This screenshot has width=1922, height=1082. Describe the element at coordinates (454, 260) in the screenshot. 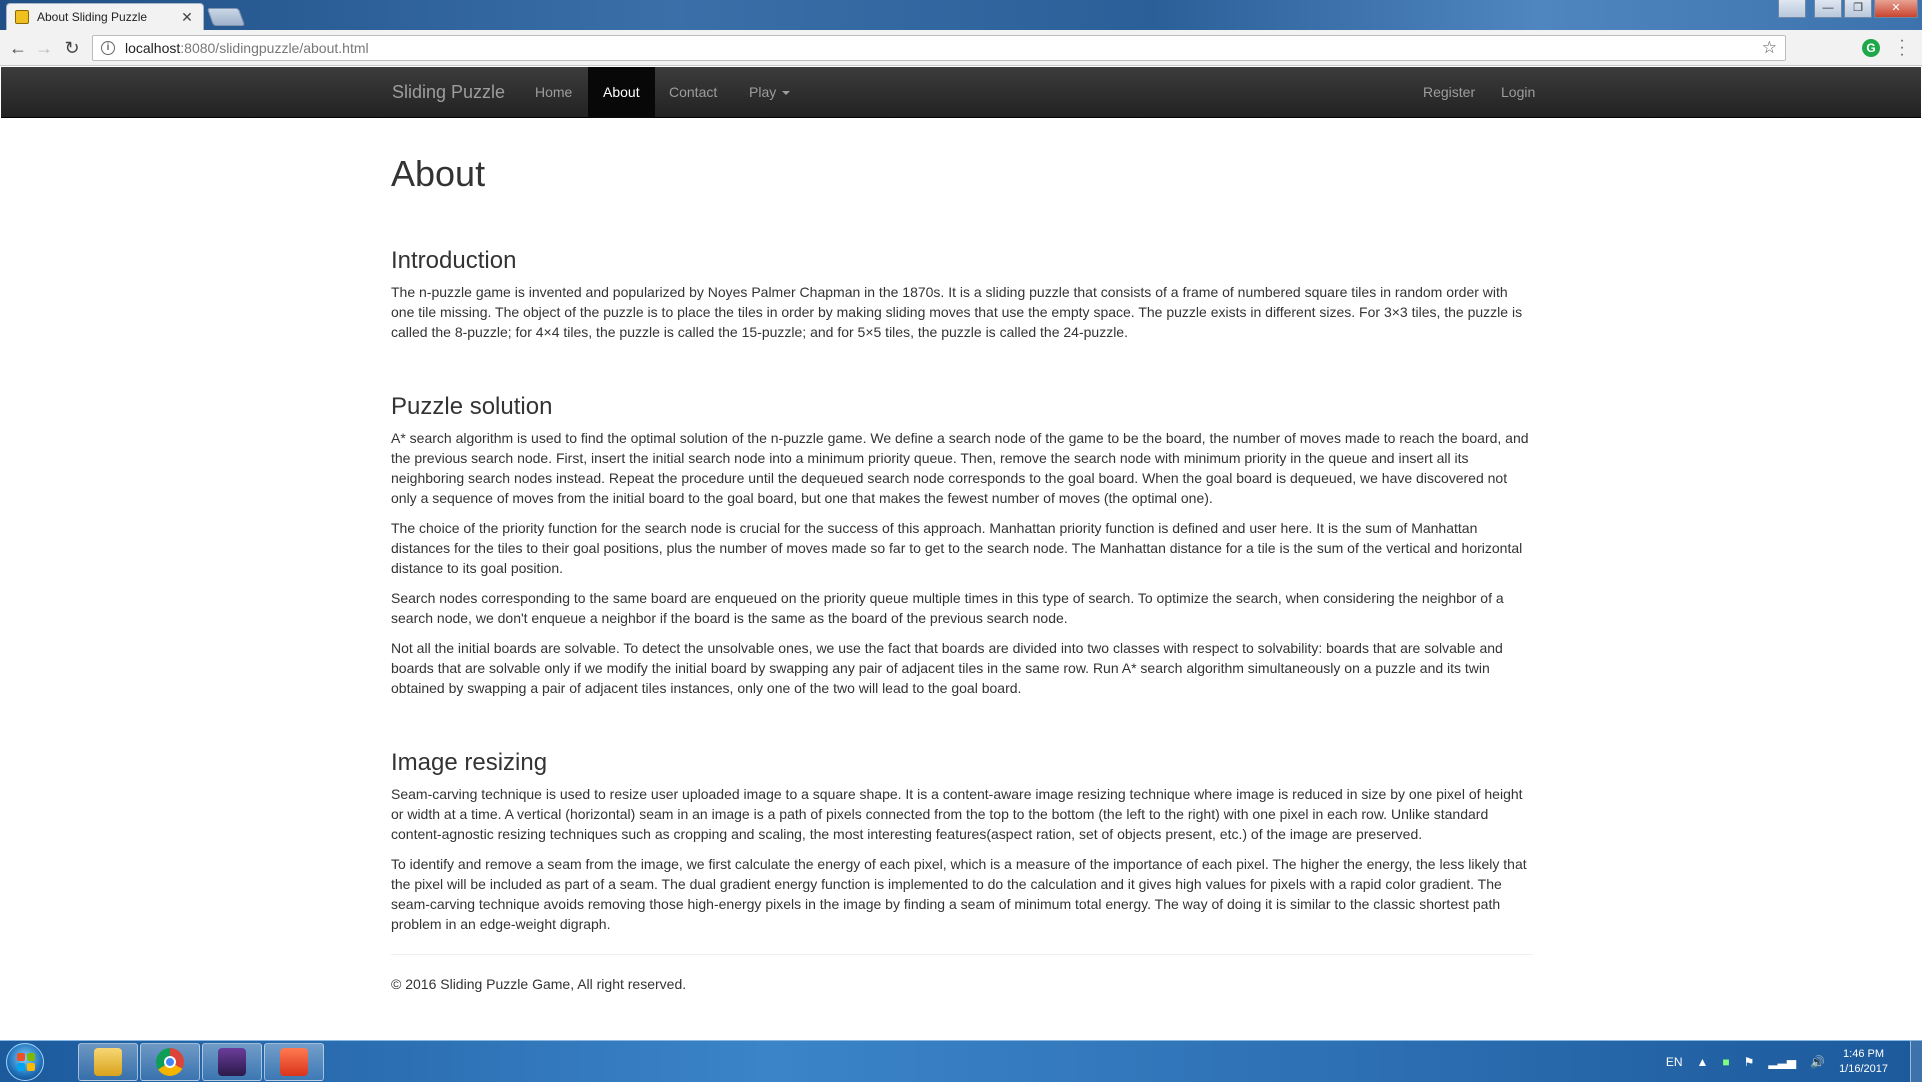

I see `intro-heading: Introduction` at that location.